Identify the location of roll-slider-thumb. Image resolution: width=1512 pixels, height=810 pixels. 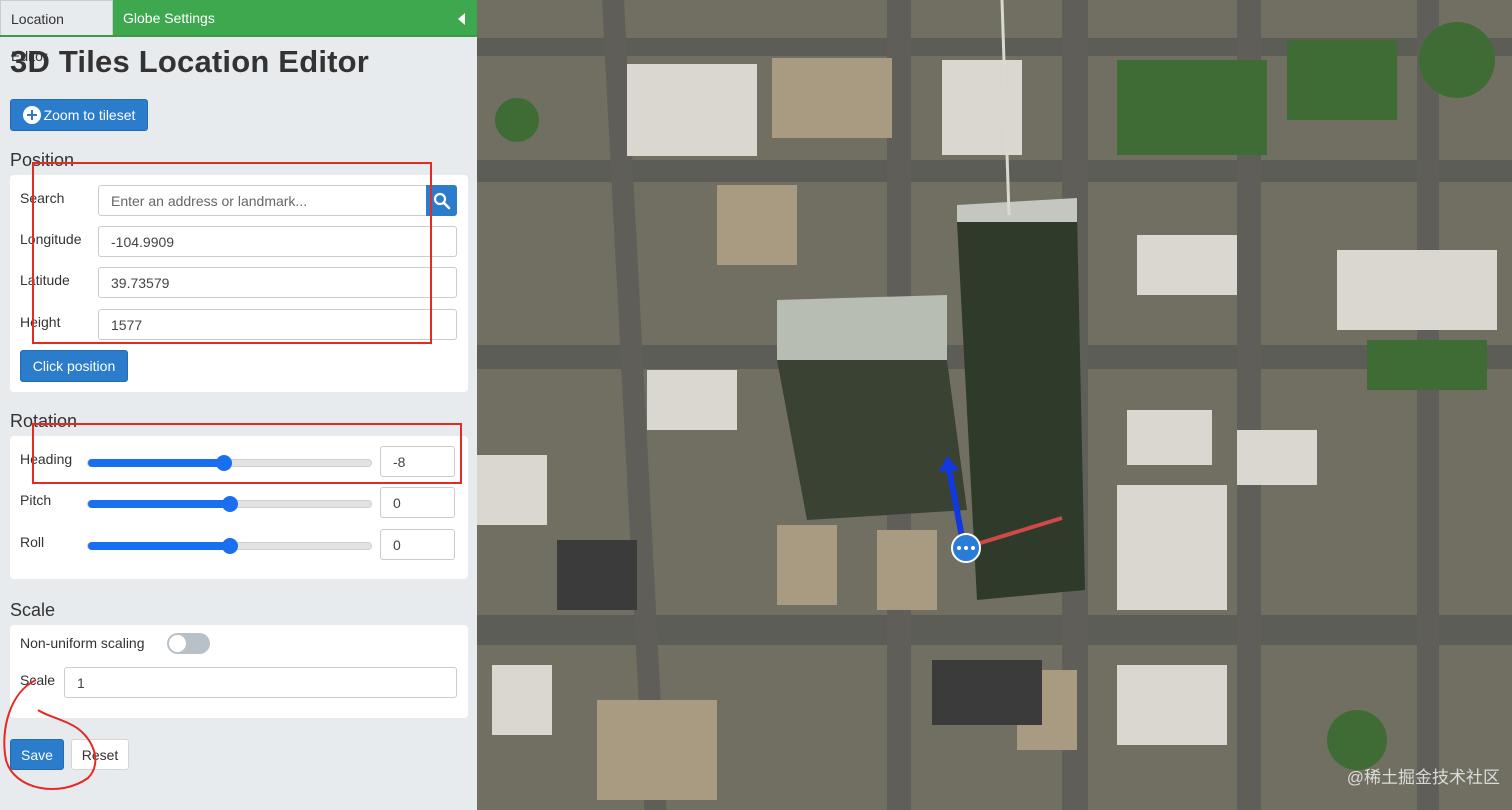
(229, 546).